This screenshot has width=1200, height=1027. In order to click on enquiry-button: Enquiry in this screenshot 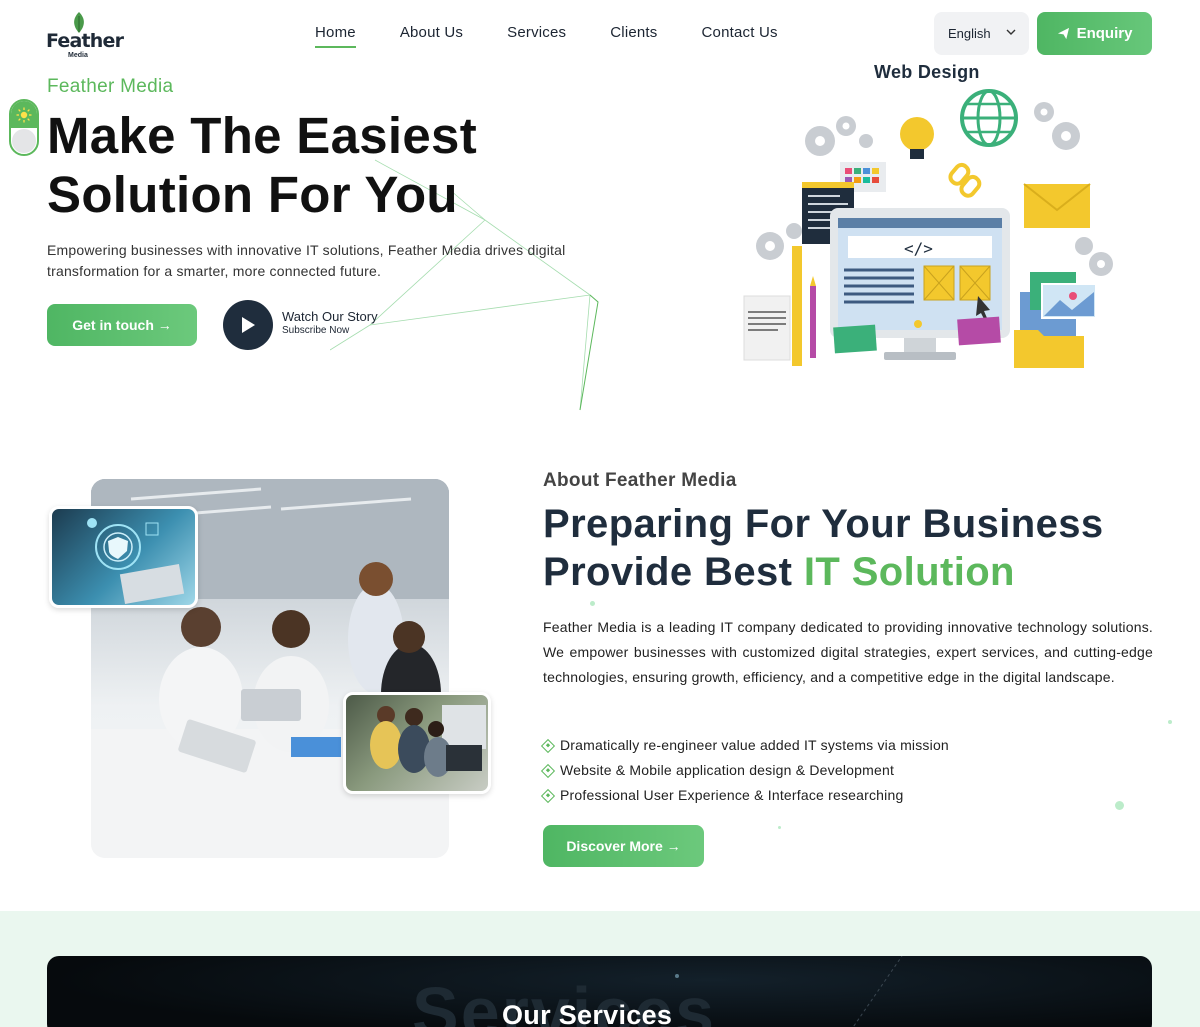, I will do `click(1094, 33)`.